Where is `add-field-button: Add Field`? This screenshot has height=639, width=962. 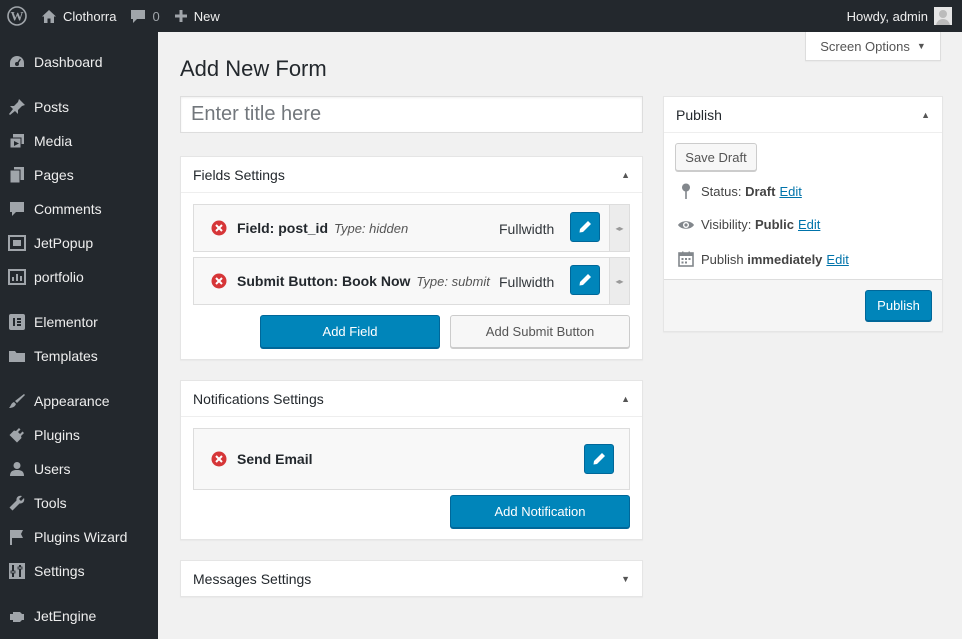
add-field-button: Add Field is located at coordinates (350, 331).